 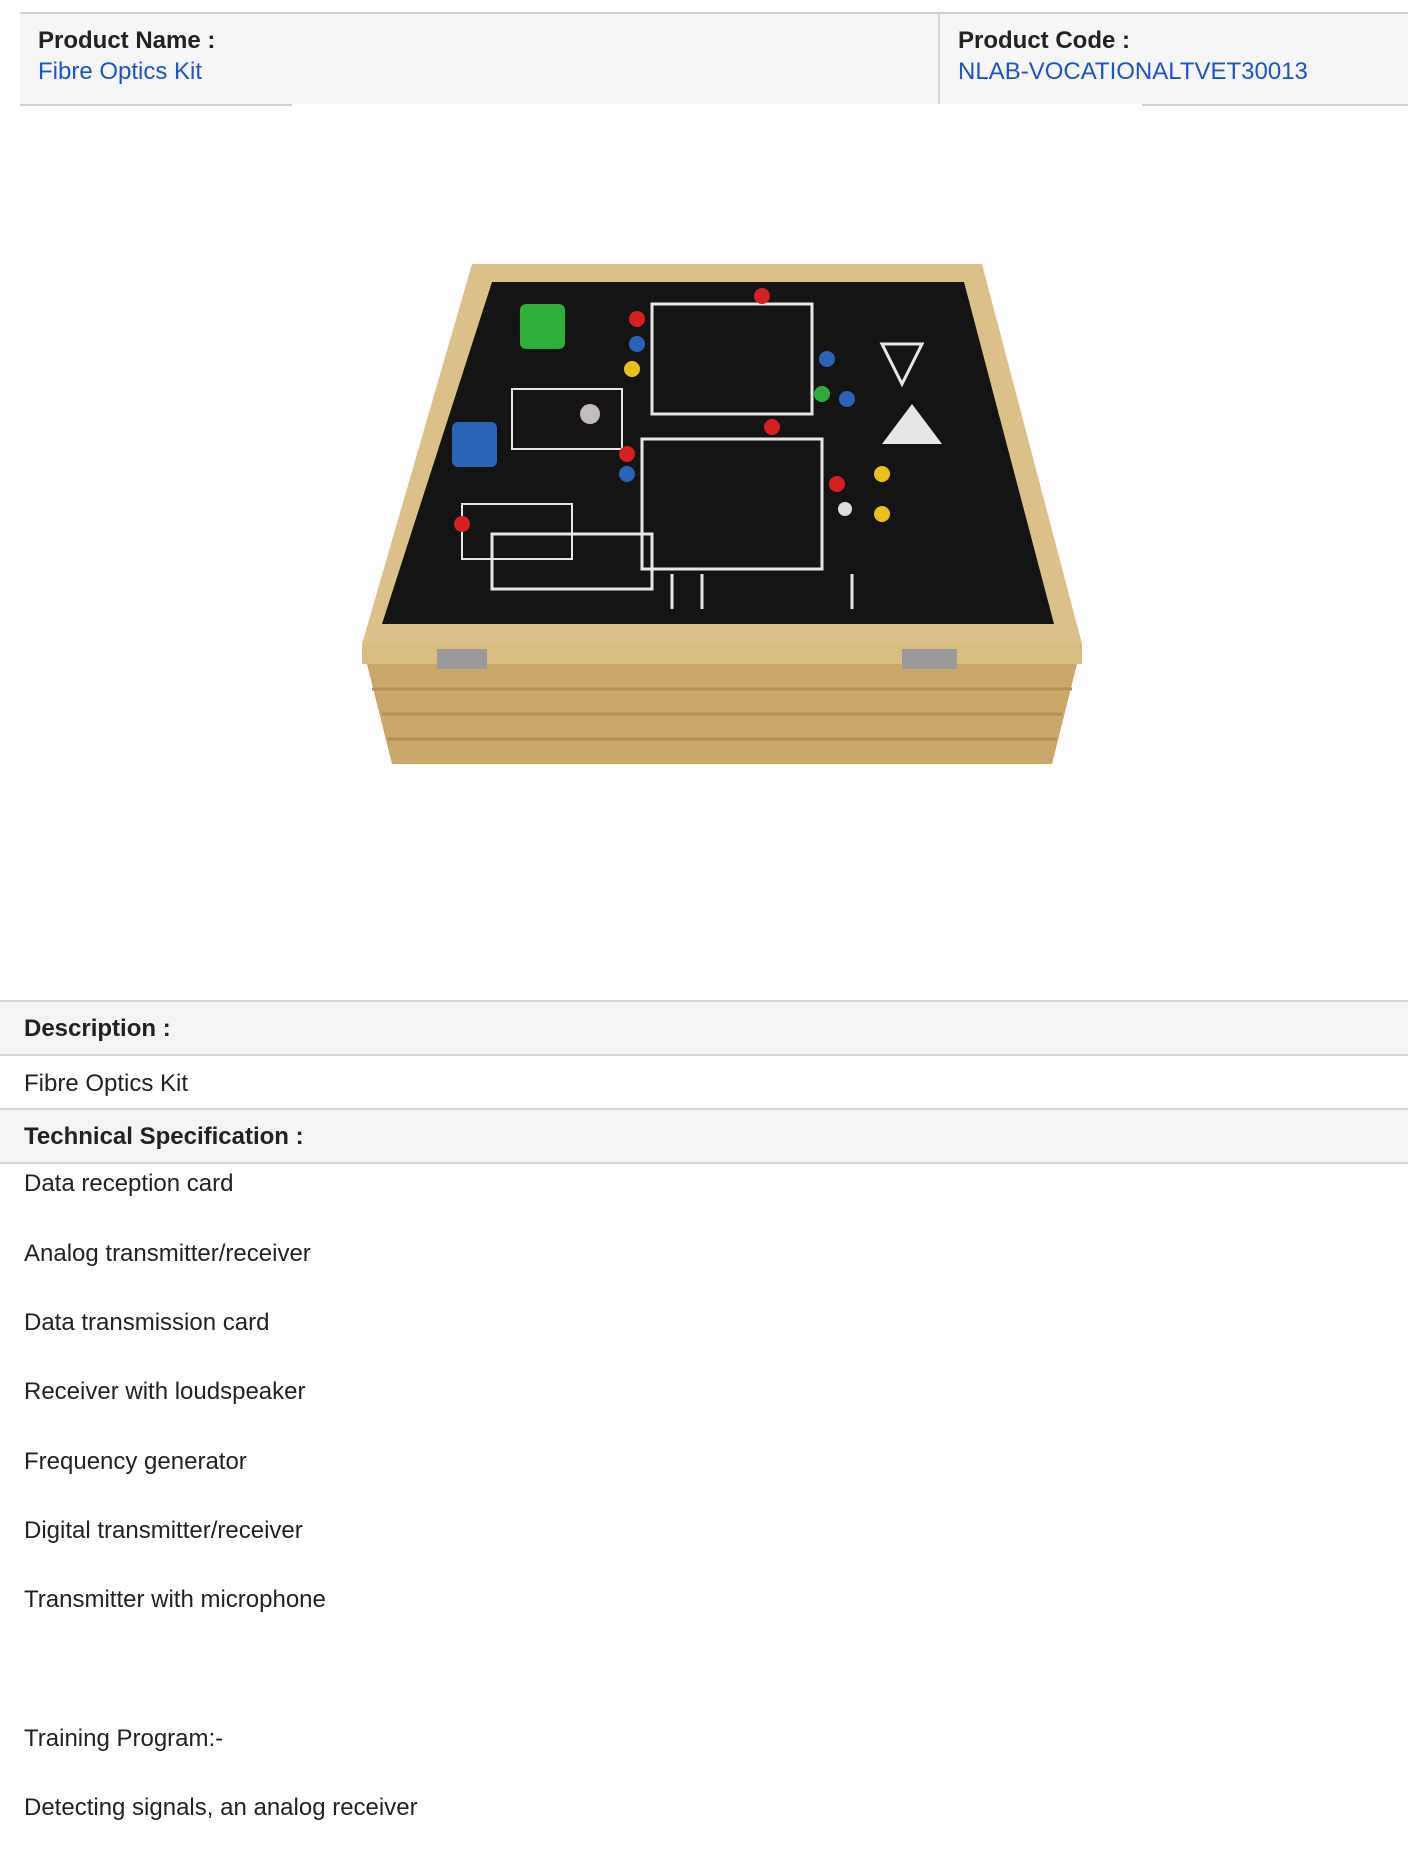 I want to click on product-code-link: NLAB-VOCATIONALTVET30013, so click(x=1133, y=71).